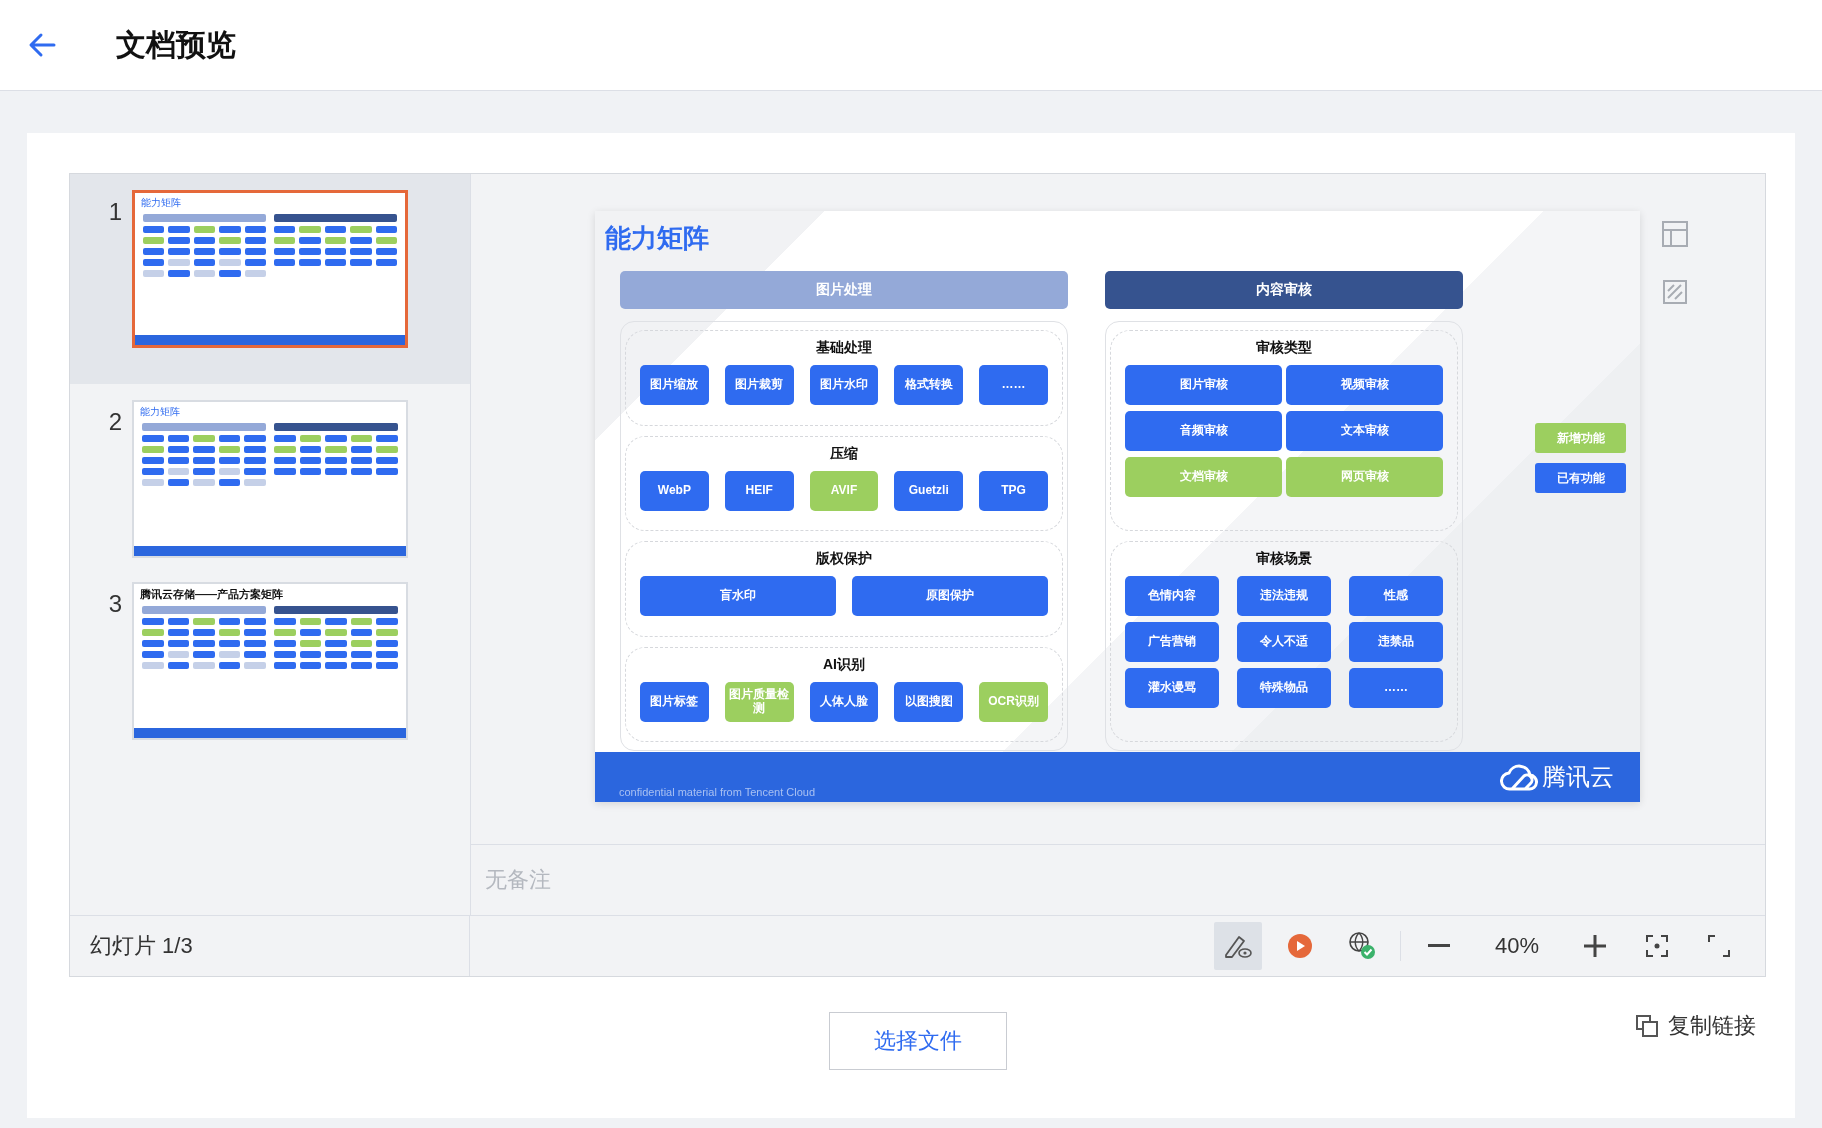 This screenshot has height=1128, width=1822. I want to click on feature-block: 色情内容, so click(1172, 596).